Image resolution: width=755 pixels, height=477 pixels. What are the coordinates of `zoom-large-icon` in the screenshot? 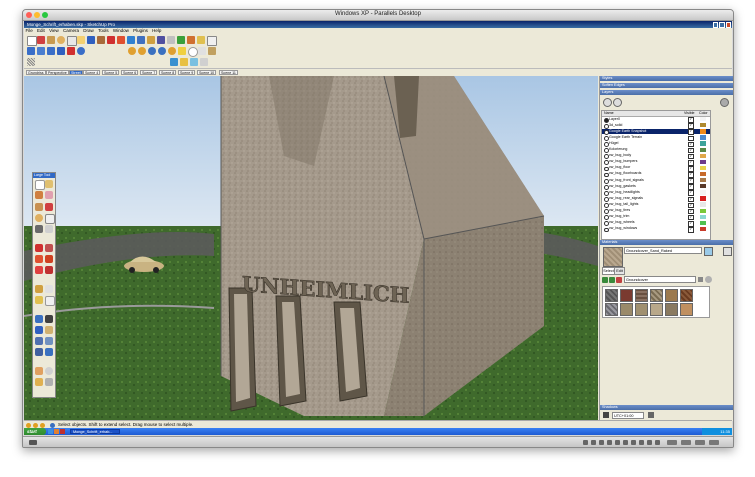 It's located at (39, 341).